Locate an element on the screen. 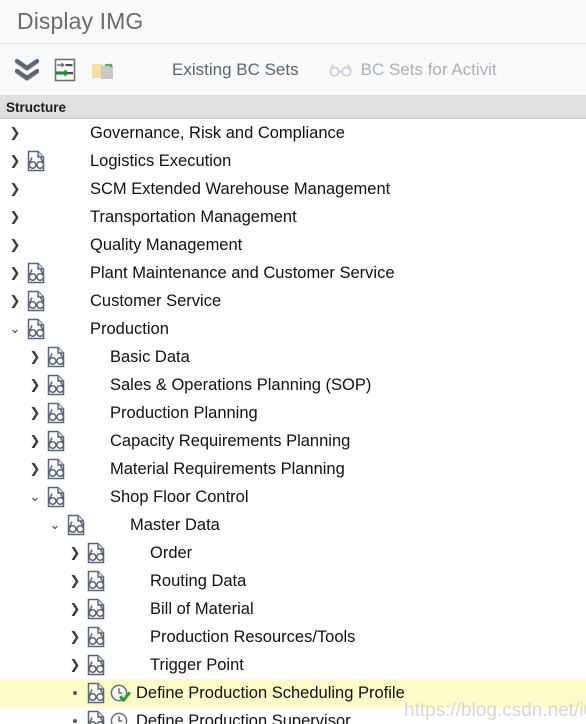  structure-column-header: Structure is located at coordinates (293, 107).